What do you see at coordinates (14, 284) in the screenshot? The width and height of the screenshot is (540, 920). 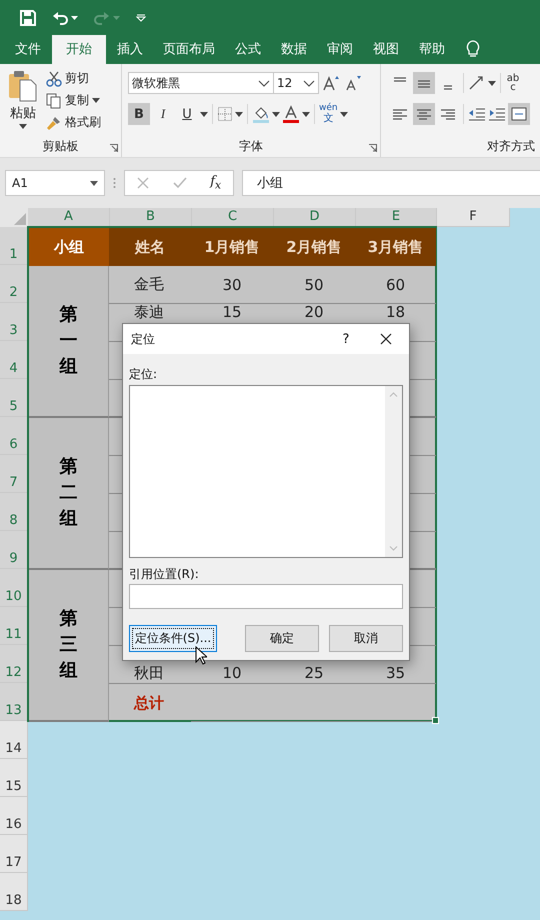 I see `row-header: 2` at bounding box center [14, 284].